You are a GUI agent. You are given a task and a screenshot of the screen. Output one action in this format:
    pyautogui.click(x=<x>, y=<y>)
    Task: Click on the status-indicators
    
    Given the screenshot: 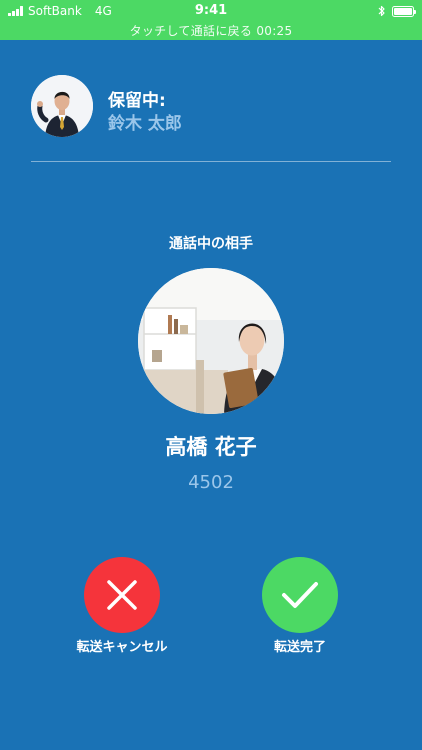 What is the action you would take?
    pyautogui.click(x=397, y=11)
    